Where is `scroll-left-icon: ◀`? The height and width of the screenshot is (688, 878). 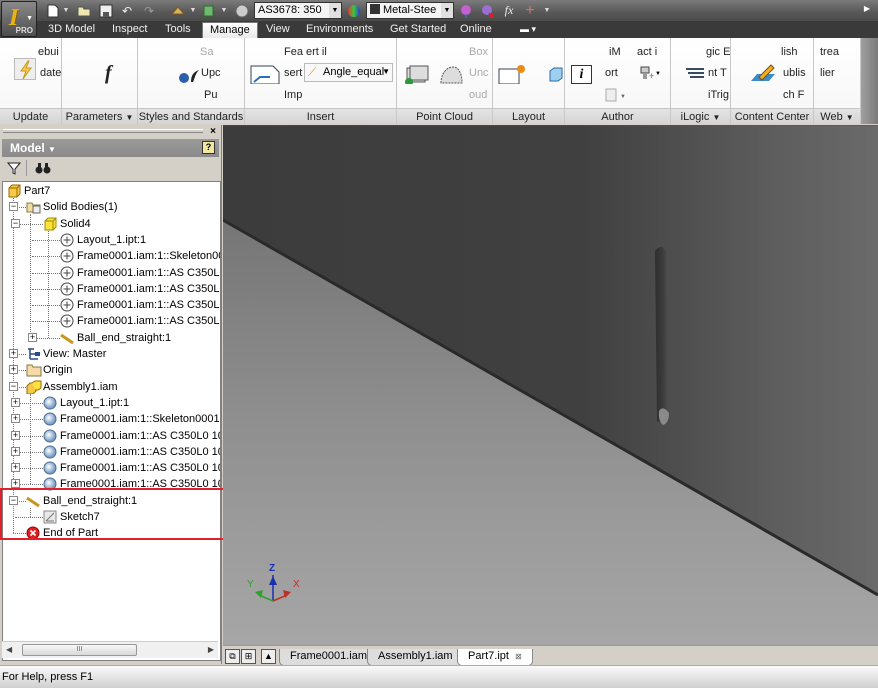 scroll-left-icon: ◀ is located at coordinates (9, 649).